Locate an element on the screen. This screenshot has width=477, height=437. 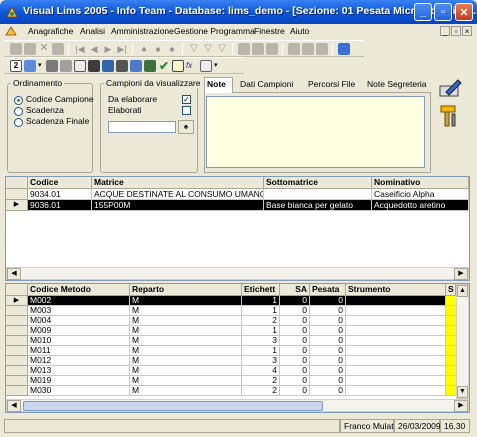
find-icon: ♠ is located at coordinates (144, 49).